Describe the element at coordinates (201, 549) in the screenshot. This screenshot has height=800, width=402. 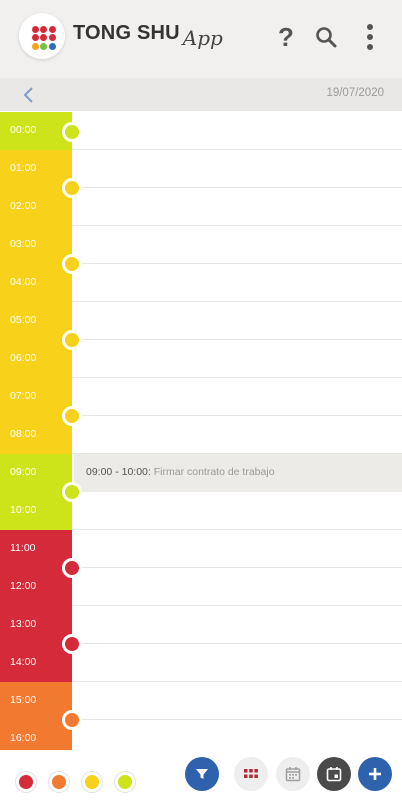
I see `hour-row: 11:00` at that location.